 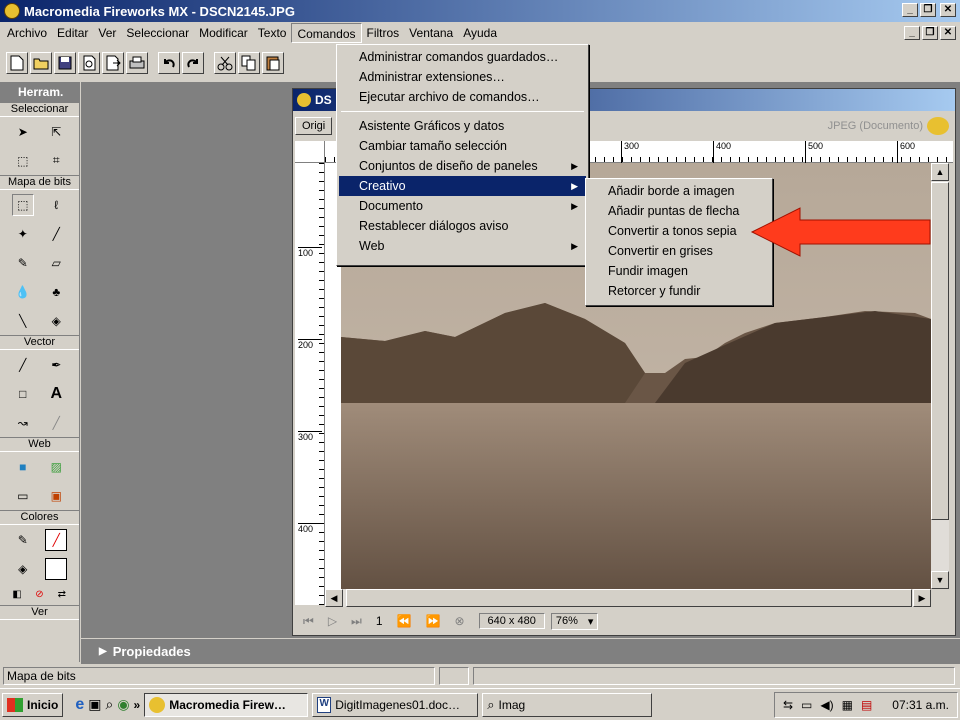 What do you see at coordinates (404, 621) in the screenshot?
I see `prev-frame-icon: ⏪` at bounding box center [404, 621].